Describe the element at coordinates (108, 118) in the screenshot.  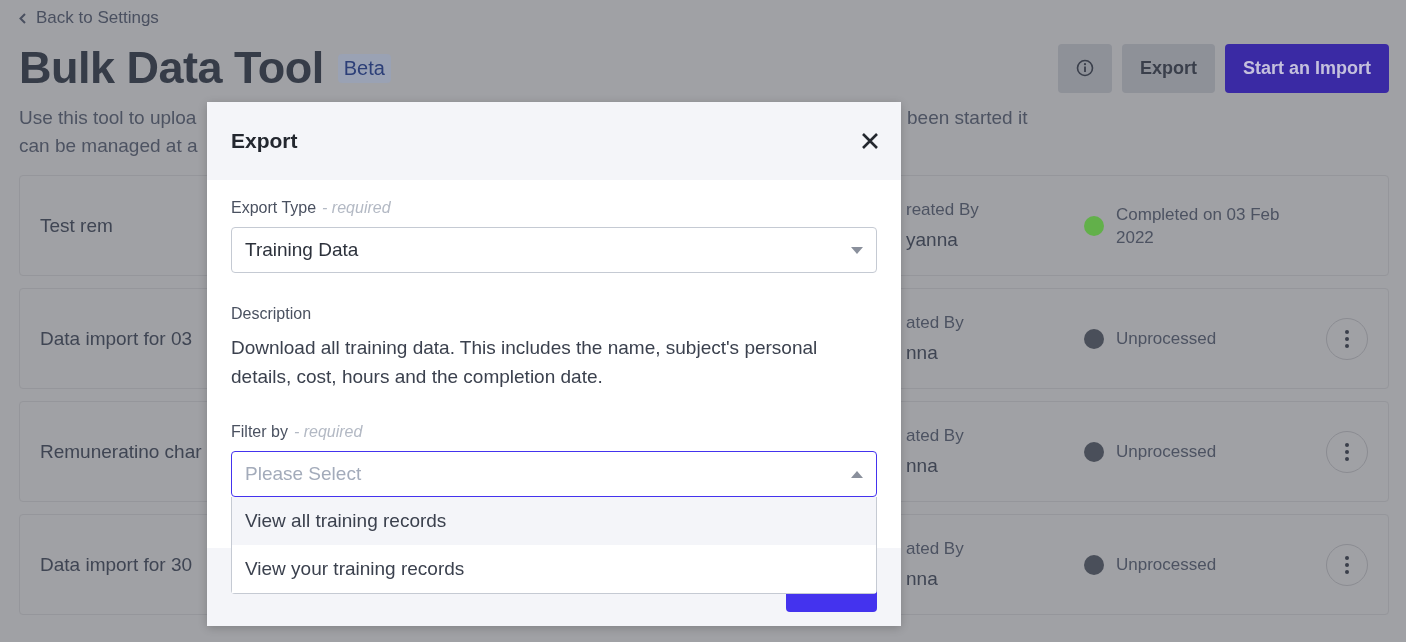
I see `description-text: Use this tool to uploa` at that location.